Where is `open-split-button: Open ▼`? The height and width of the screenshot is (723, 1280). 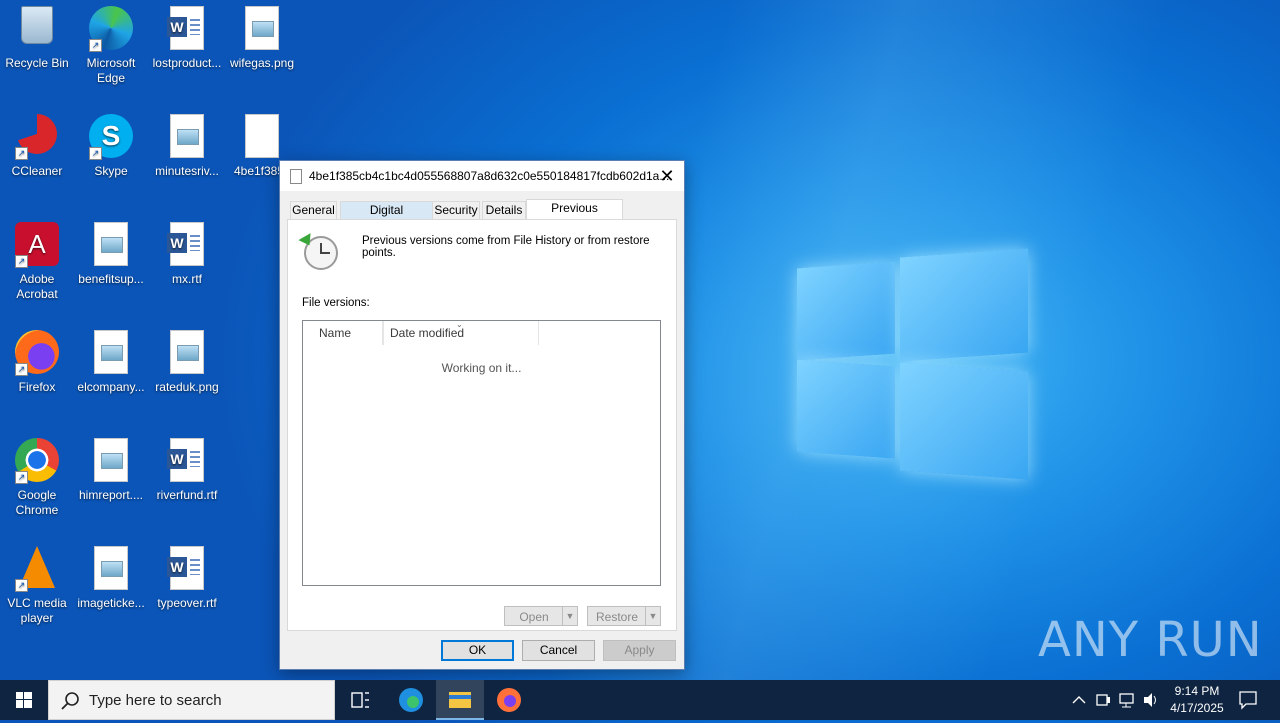
open-split-button: Open ▼ is located at coordinates (541, 616).